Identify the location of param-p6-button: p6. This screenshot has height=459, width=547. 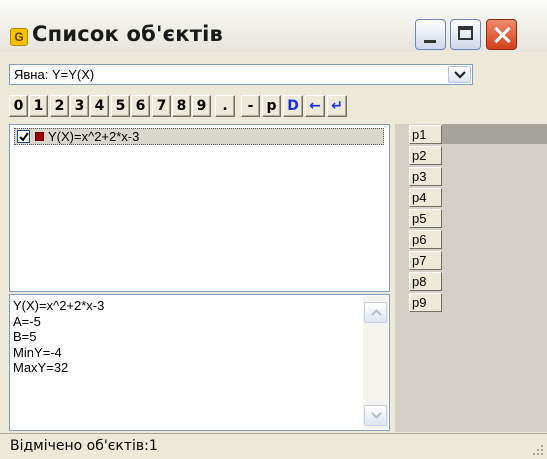
(425, 239).